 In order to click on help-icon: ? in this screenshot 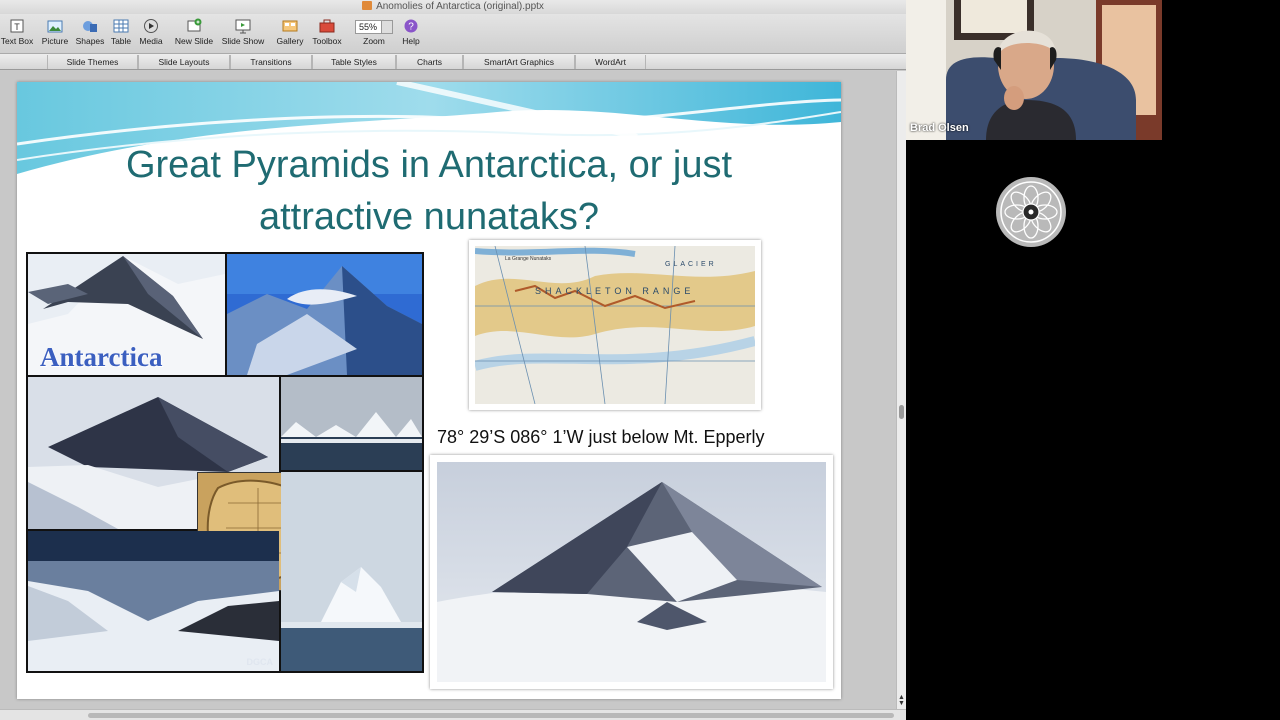, I will do `click(411, 26)`.